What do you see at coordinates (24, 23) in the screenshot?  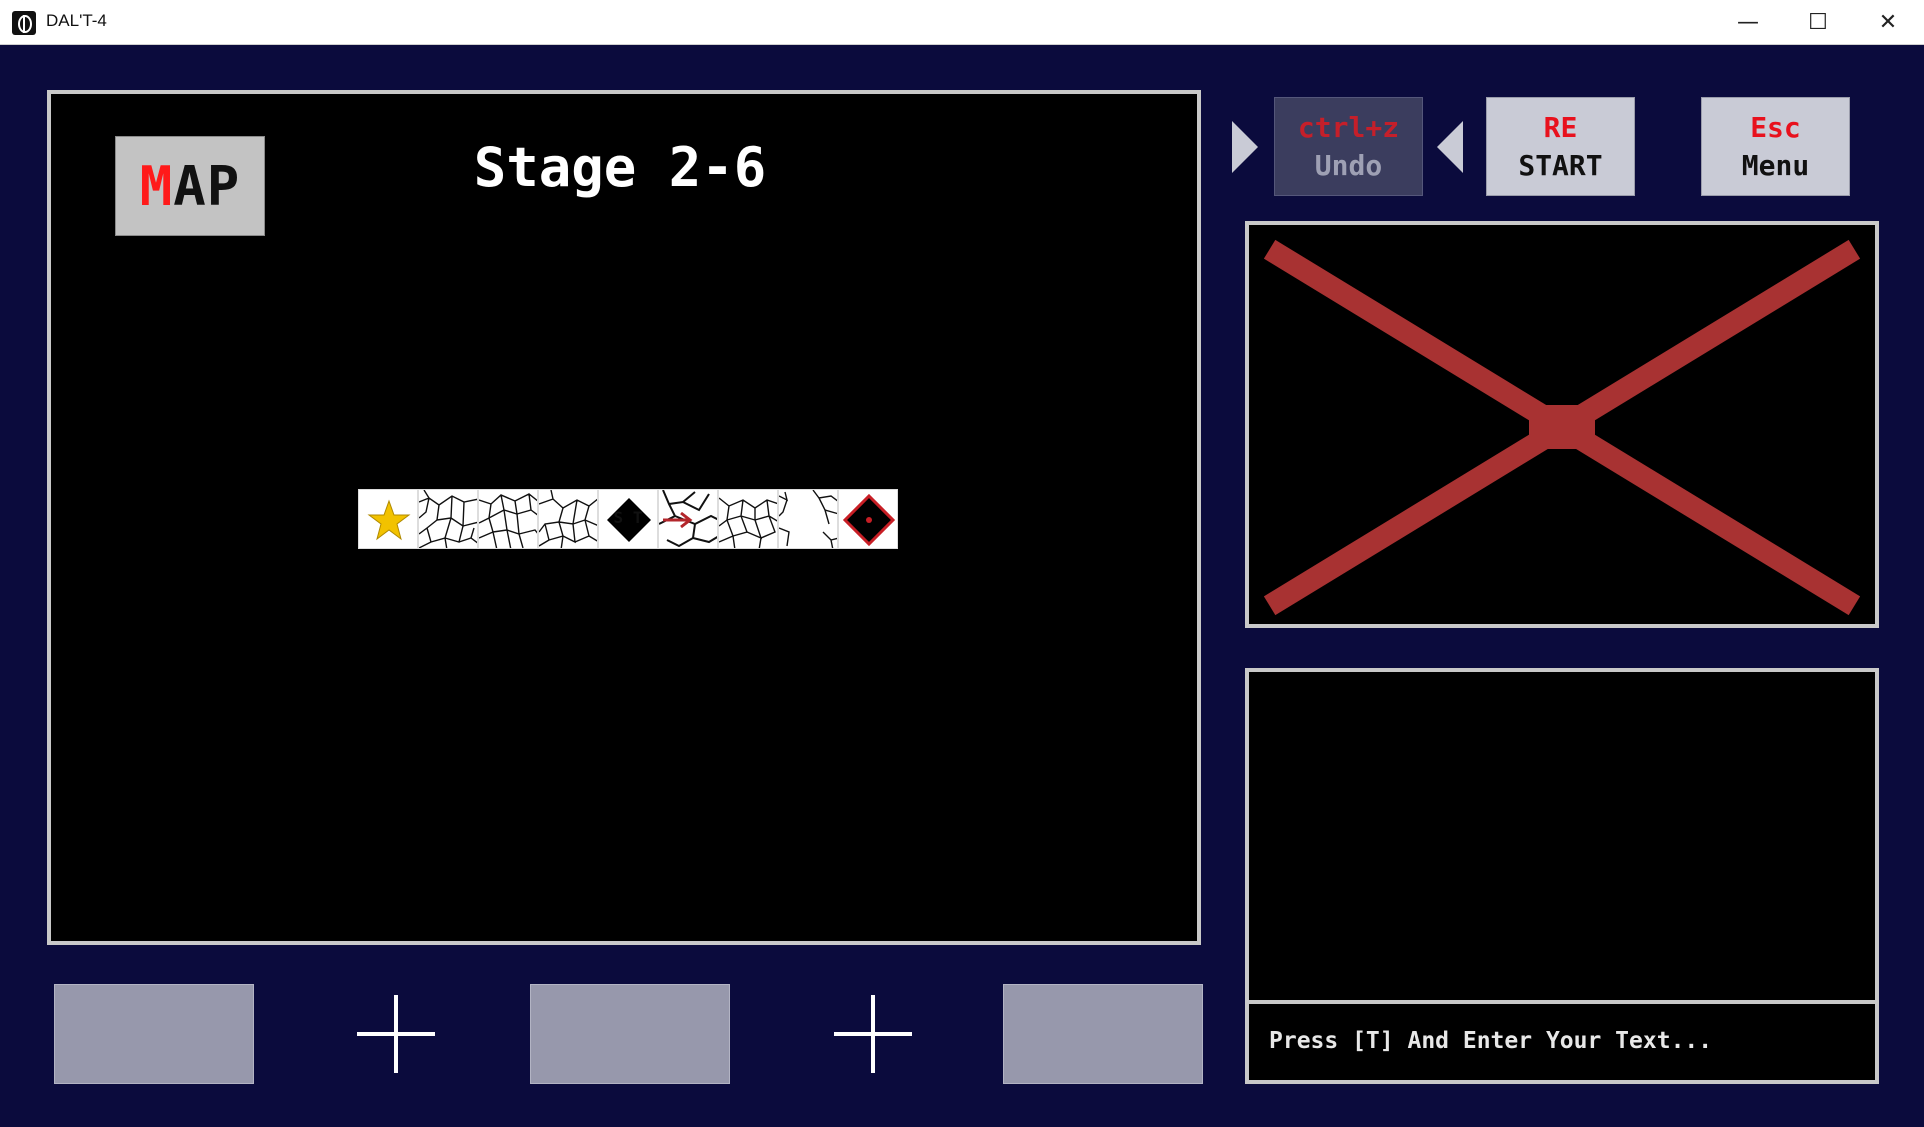 I see `app-logo-icon` at bounding box center [24, 23].